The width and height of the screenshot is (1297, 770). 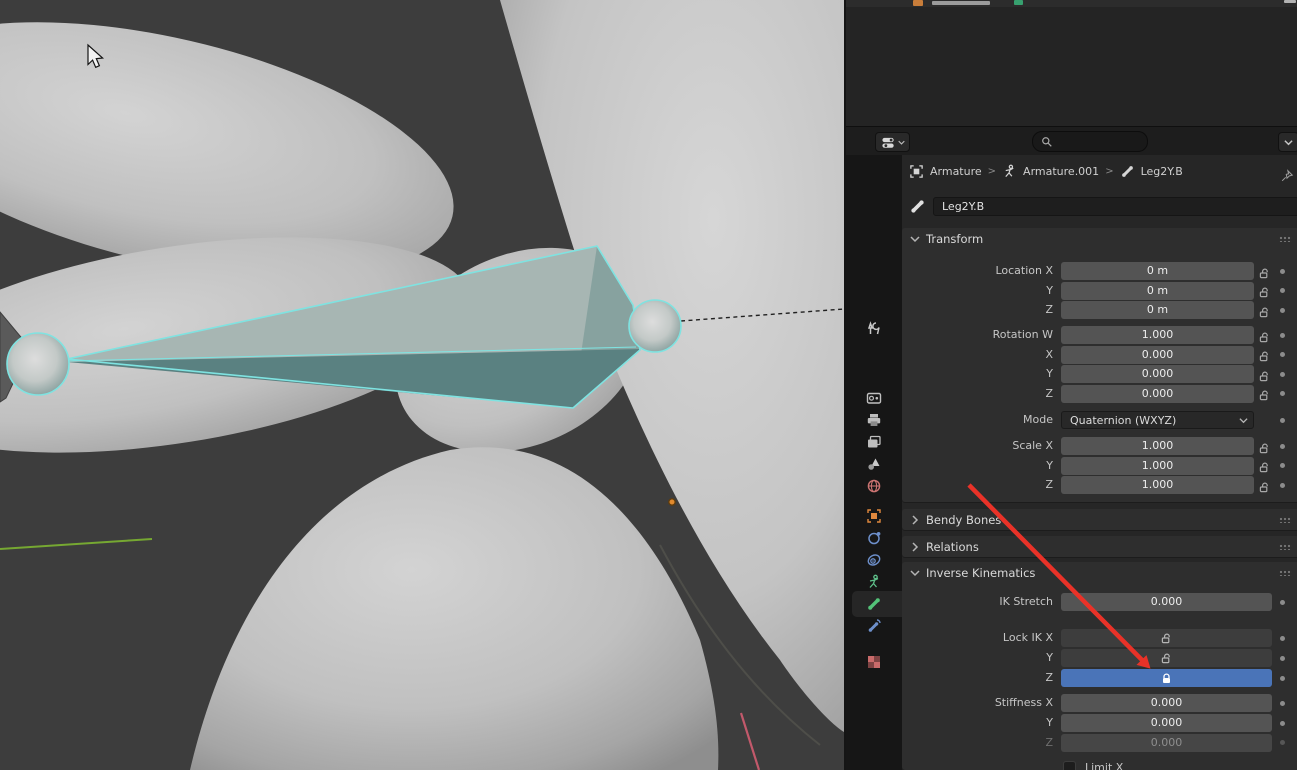 I want to click on lock-closed-icon, so click(x=1166, y=677).